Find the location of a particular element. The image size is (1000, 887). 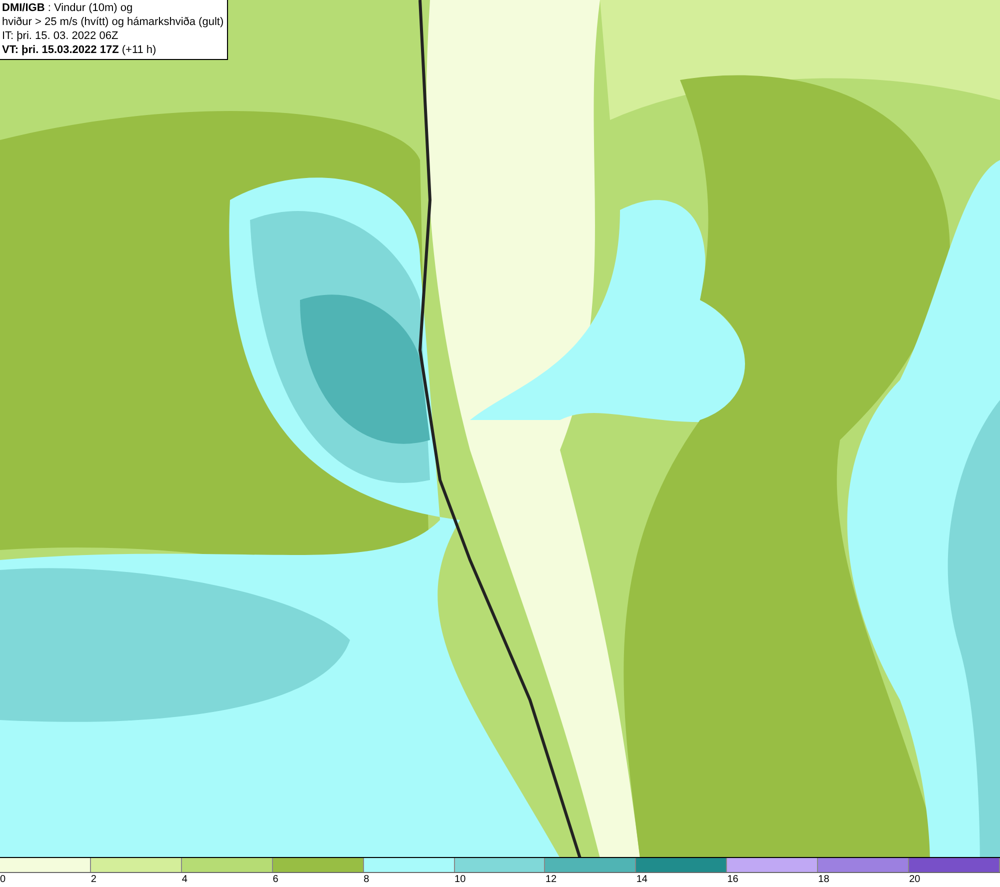

legend-label: 18 is located at coordinates (824, 879).